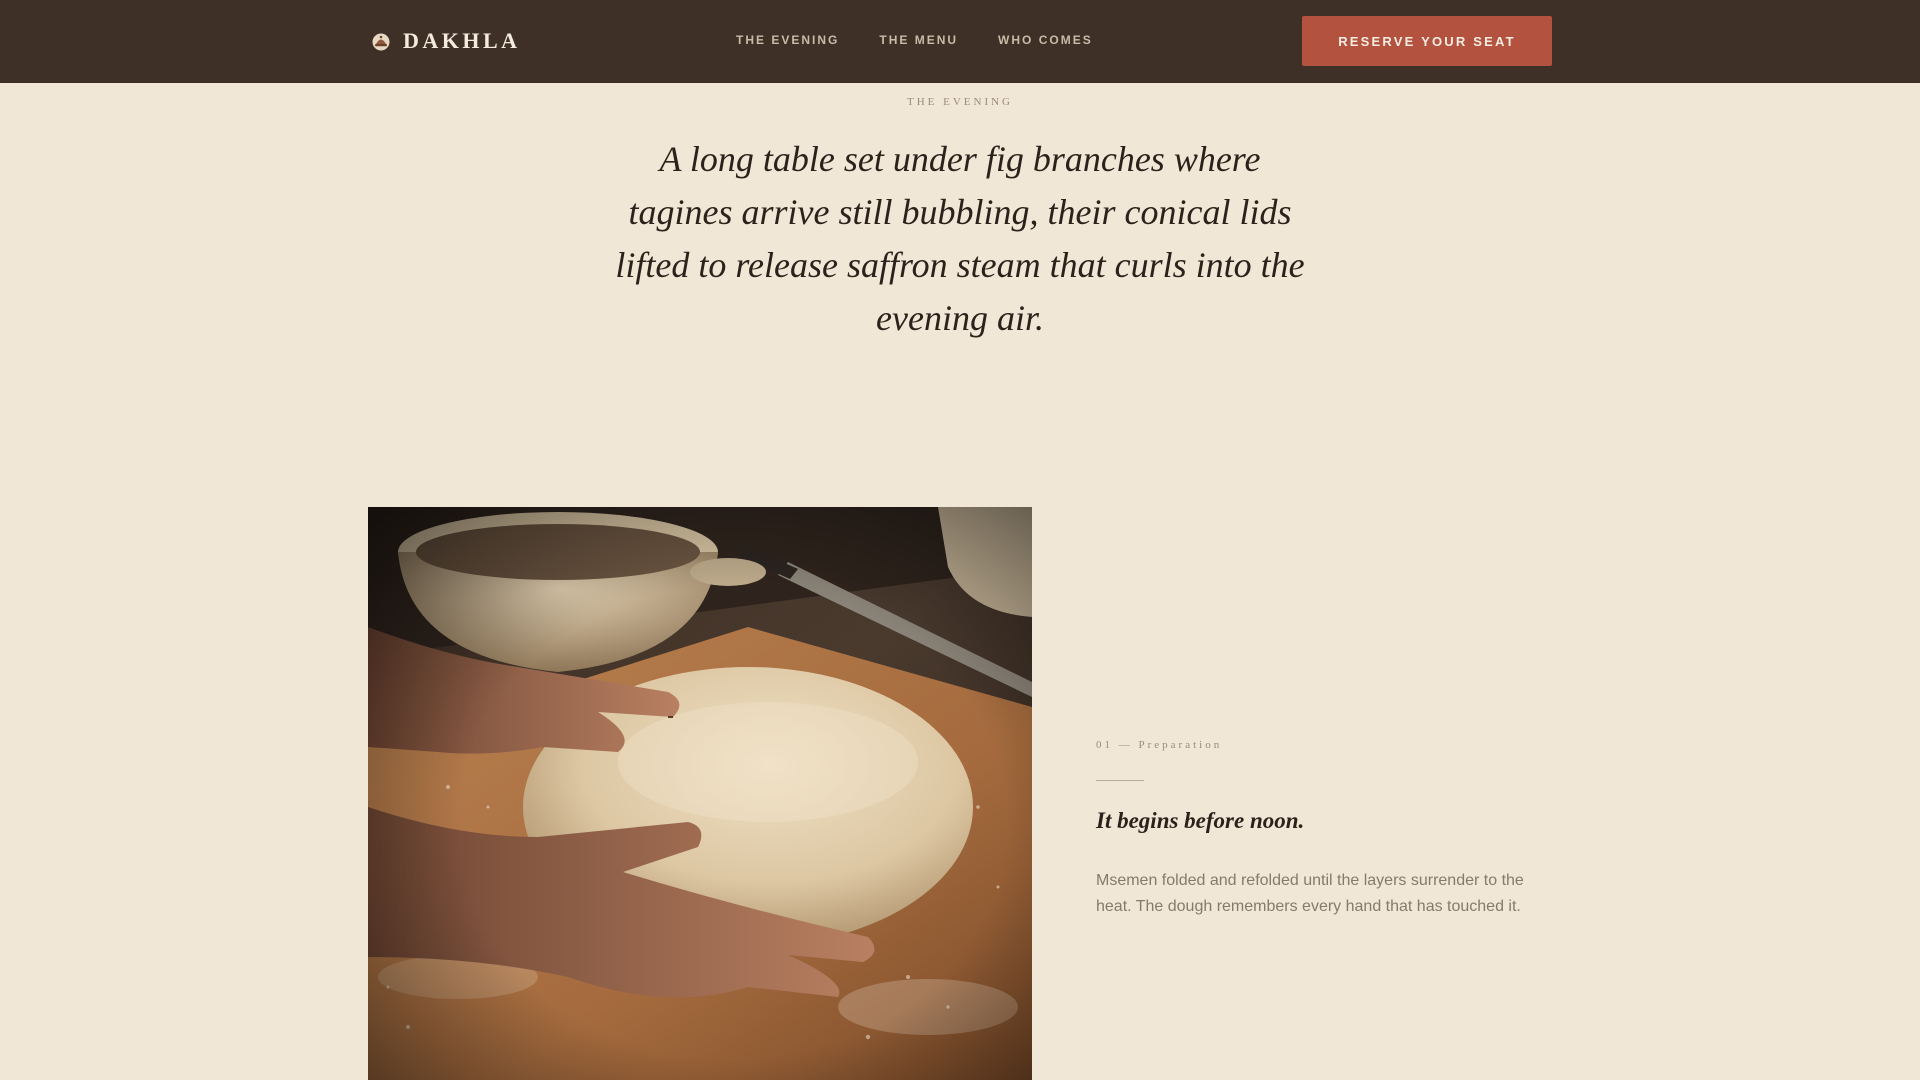  What do you see at coordinates (959, 102) in the screenshot?
I see `section-eyebrow: THE EVENING` at bounding box center [959, 102].